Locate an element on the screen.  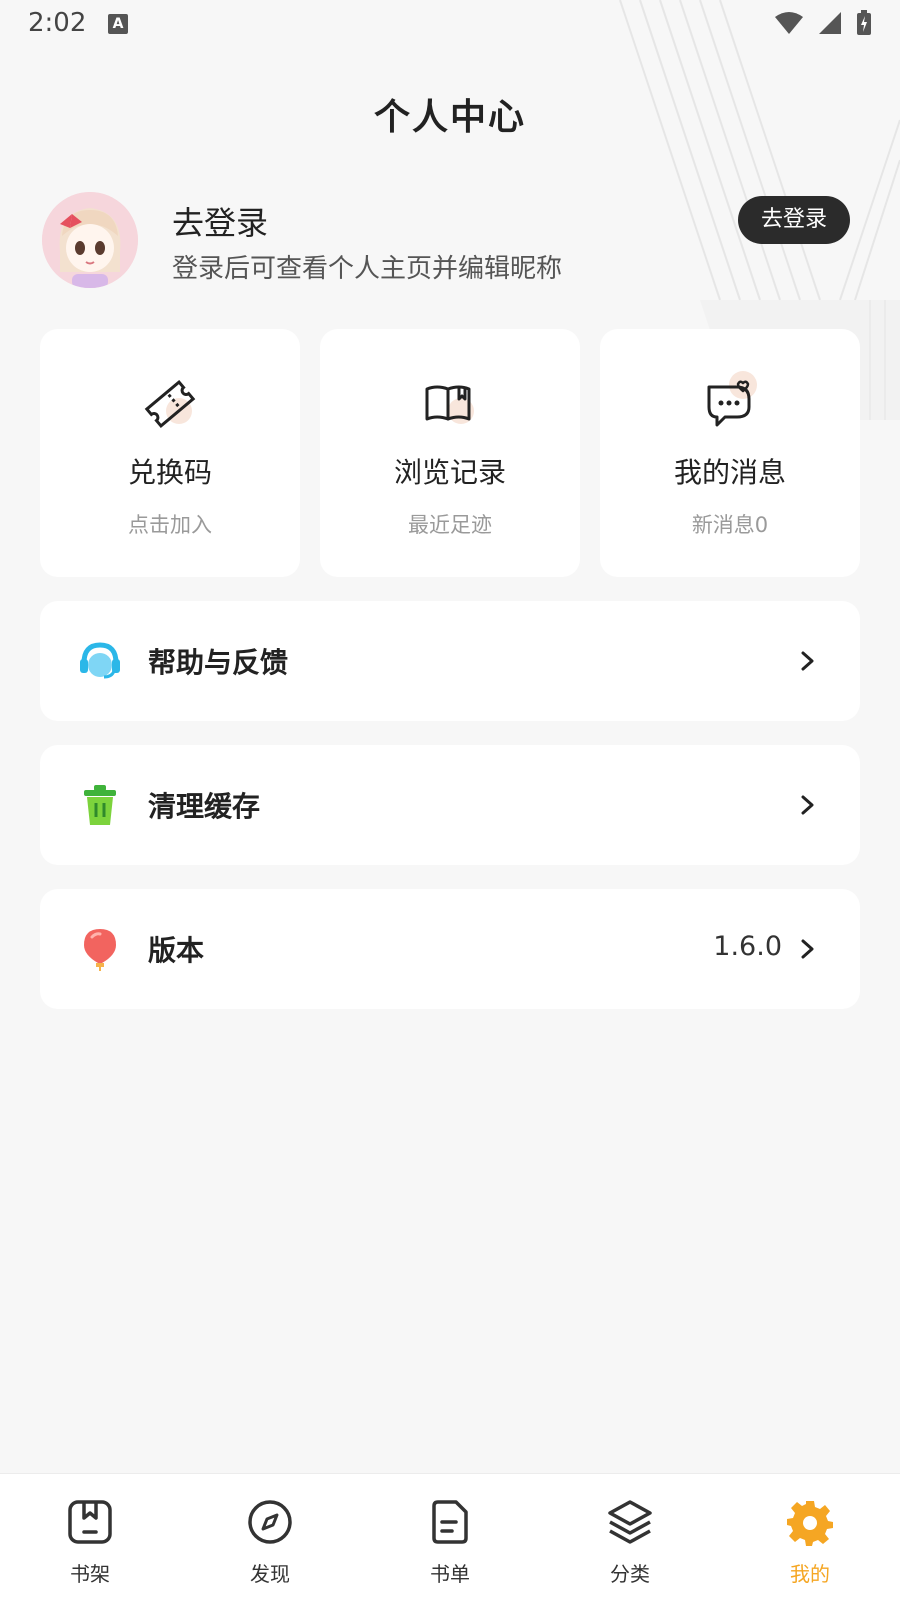
menu-row-clear-cache: 清理缓存 is located at coordinates (450, 805).